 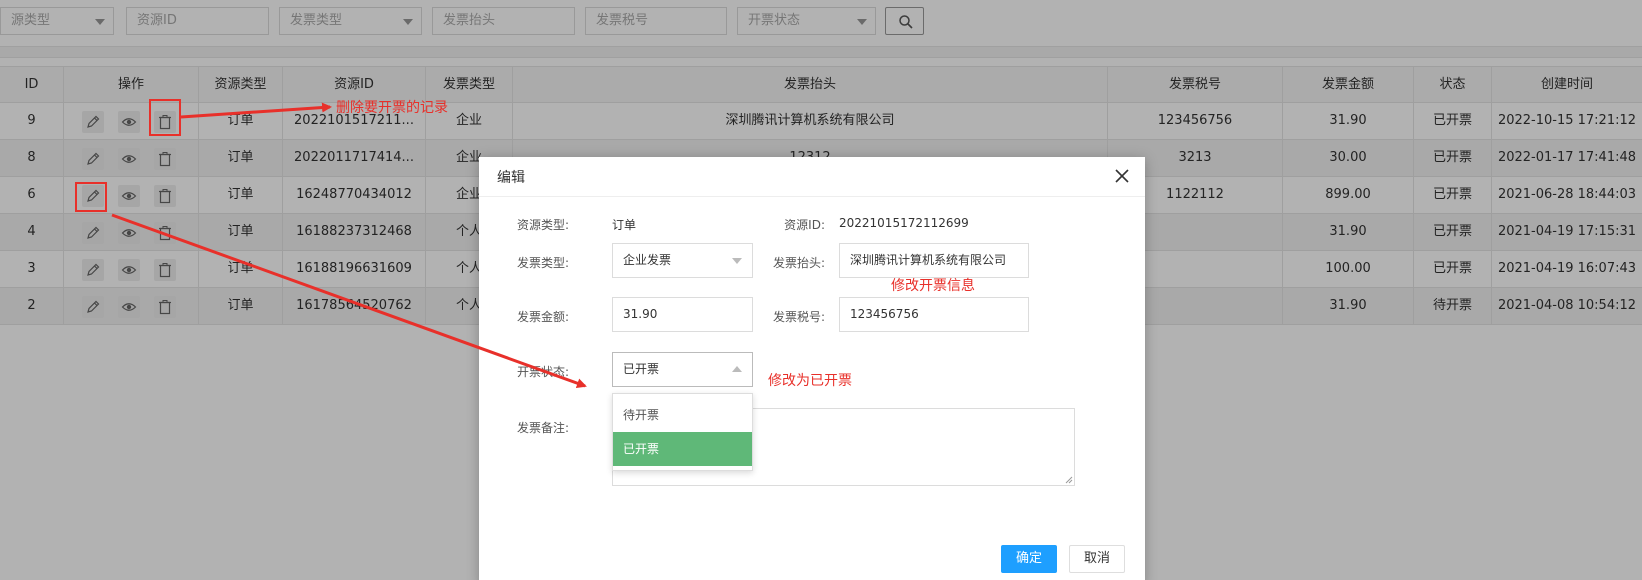 I want to click on annotation-arrows, so click(x=349, y=245).